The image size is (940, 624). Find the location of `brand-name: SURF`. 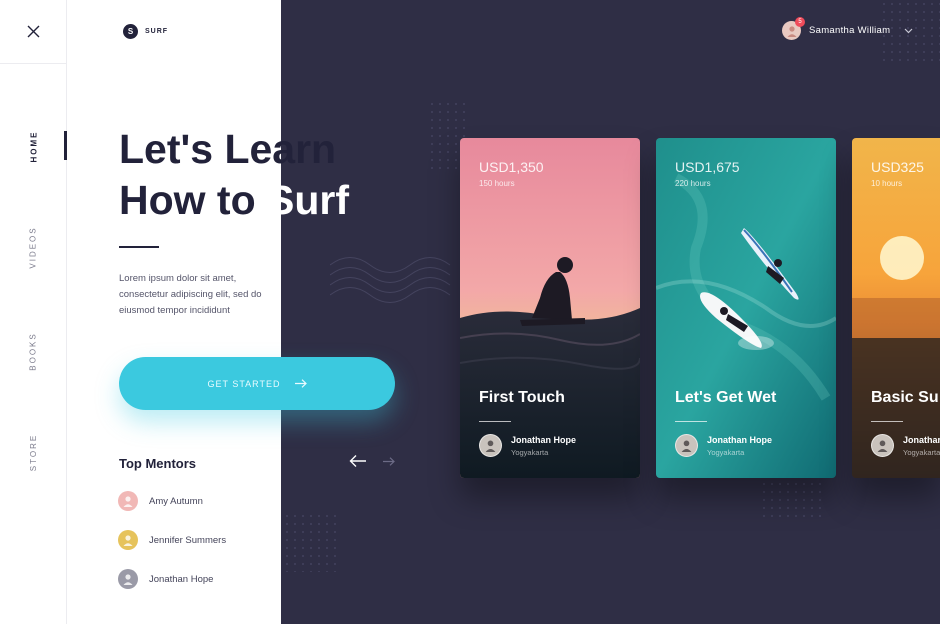

brand-name: SURF is located at coordinates (157, 31).